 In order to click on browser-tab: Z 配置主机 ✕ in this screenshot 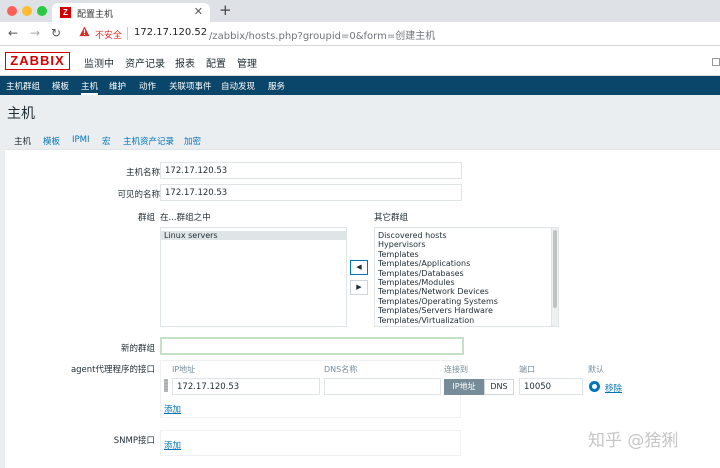, I will do `click(131, 12)`.